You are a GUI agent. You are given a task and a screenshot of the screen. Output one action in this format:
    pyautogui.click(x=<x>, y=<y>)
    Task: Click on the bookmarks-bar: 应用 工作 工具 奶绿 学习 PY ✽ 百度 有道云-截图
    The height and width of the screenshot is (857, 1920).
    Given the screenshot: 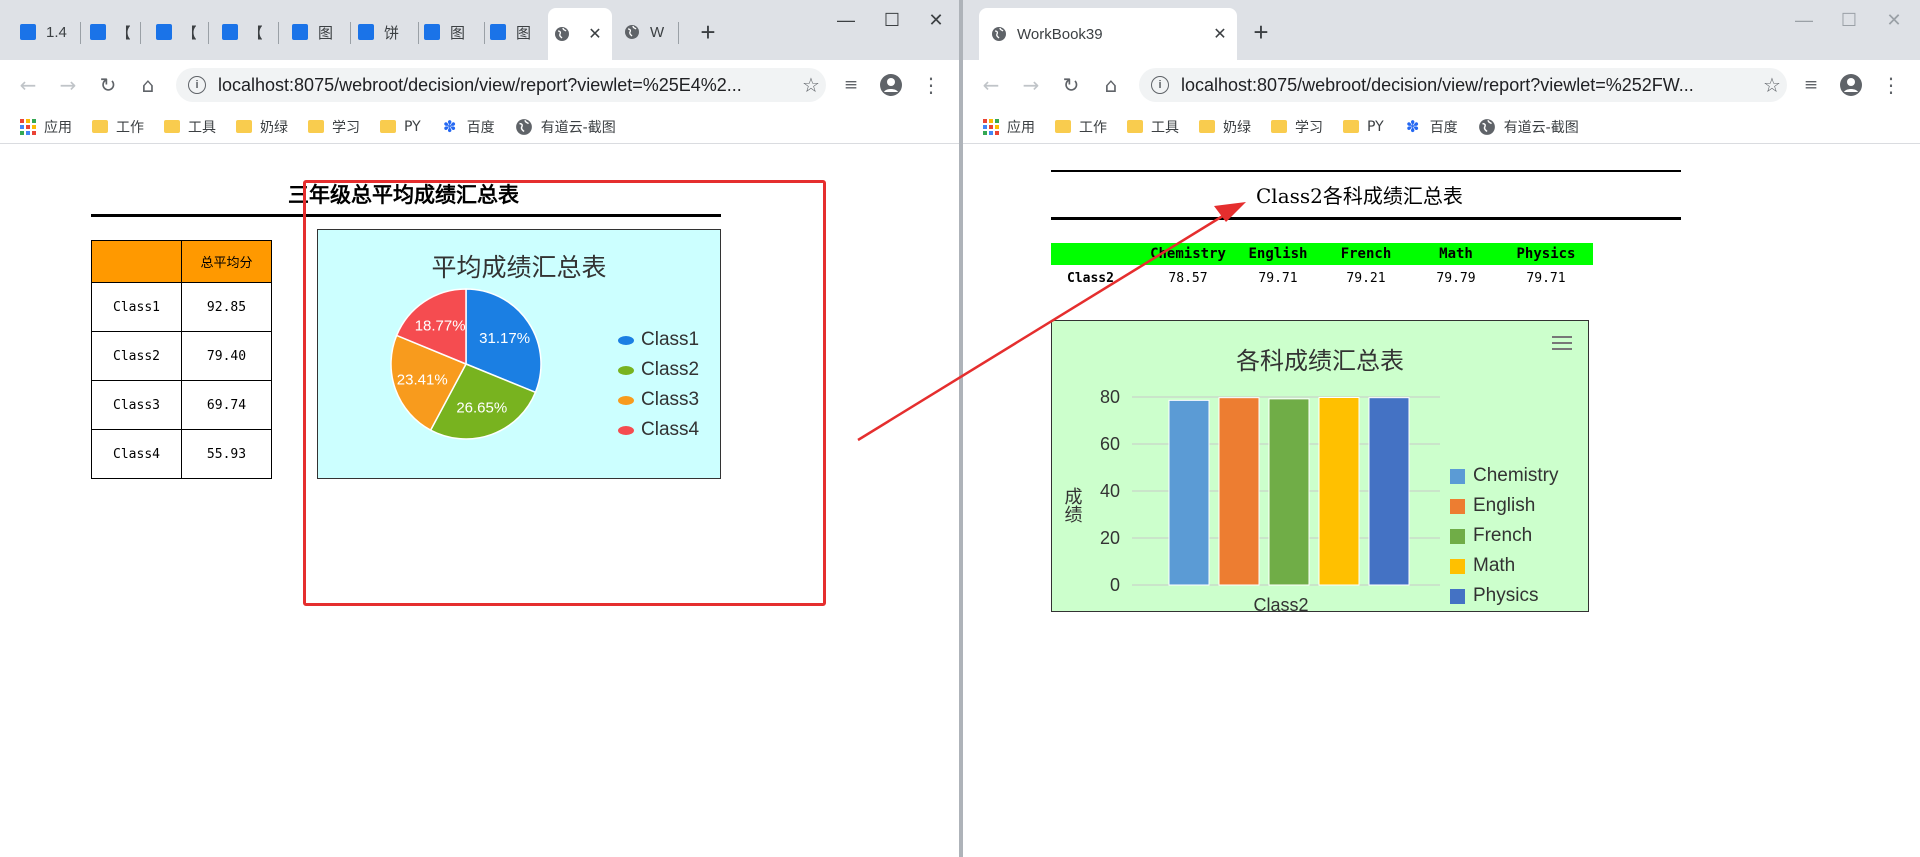 What is the action you would take?
    pyautogui.click(x=1441, y=127)
    